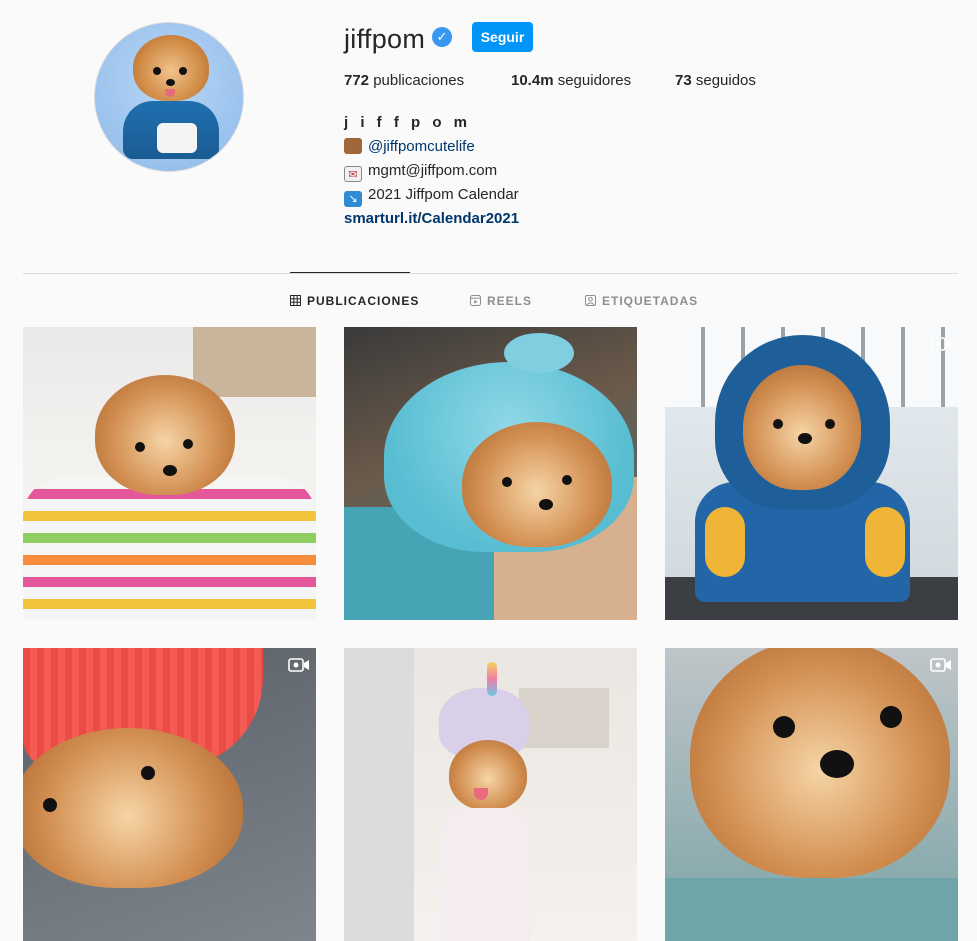  I want to click on bio-line-email: ✉ mgmt@jiffpom.com, so click(420, 172).